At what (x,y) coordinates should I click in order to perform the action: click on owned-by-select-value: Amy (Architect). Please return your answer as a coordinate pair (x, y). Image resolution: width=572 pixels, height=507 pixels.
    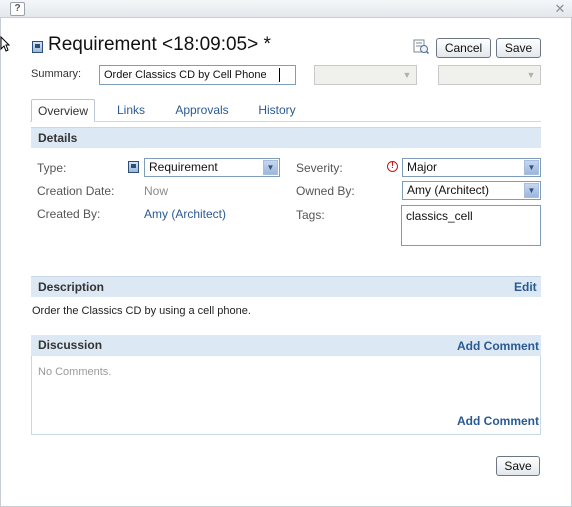
    Looking at the image, I should click on (448, 190).